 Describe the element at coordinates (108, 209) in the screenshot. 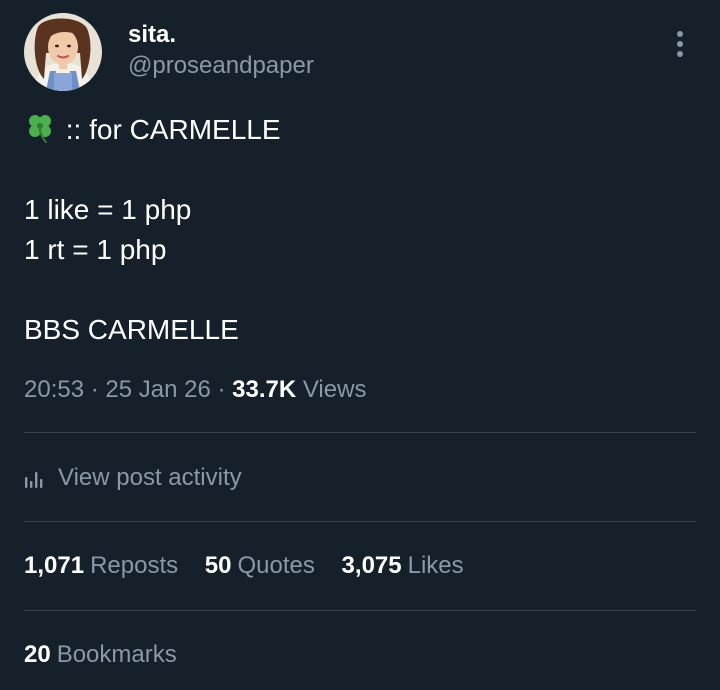

I see `post-line-2: 1 like = 1 php` at that location.